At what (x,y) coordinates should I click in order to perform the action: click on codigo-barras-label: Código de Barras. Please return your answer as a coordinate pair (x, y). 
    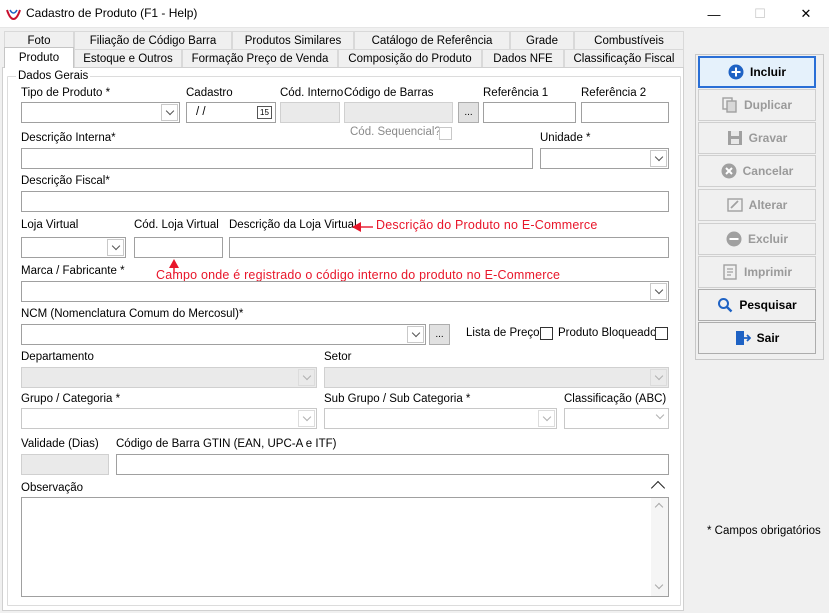
    Looking at the image, I should click on (389, 93).